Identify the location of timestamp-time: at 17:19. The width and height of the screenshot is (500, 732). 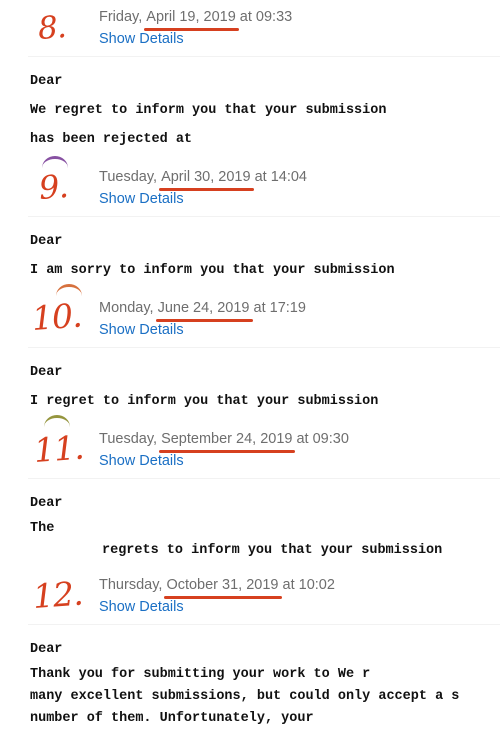
(277, 308).